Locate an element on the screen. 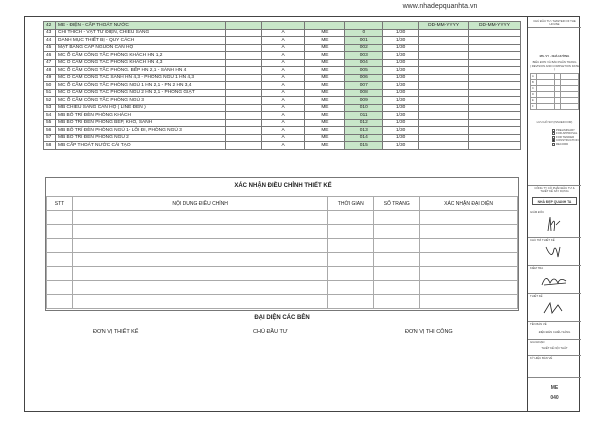 This screenshot has width=600, height=424. index-name: MB BỐ TRÍ ĐÈN PHÒNG NGỦ 2 is located at coordinates (140, 137).